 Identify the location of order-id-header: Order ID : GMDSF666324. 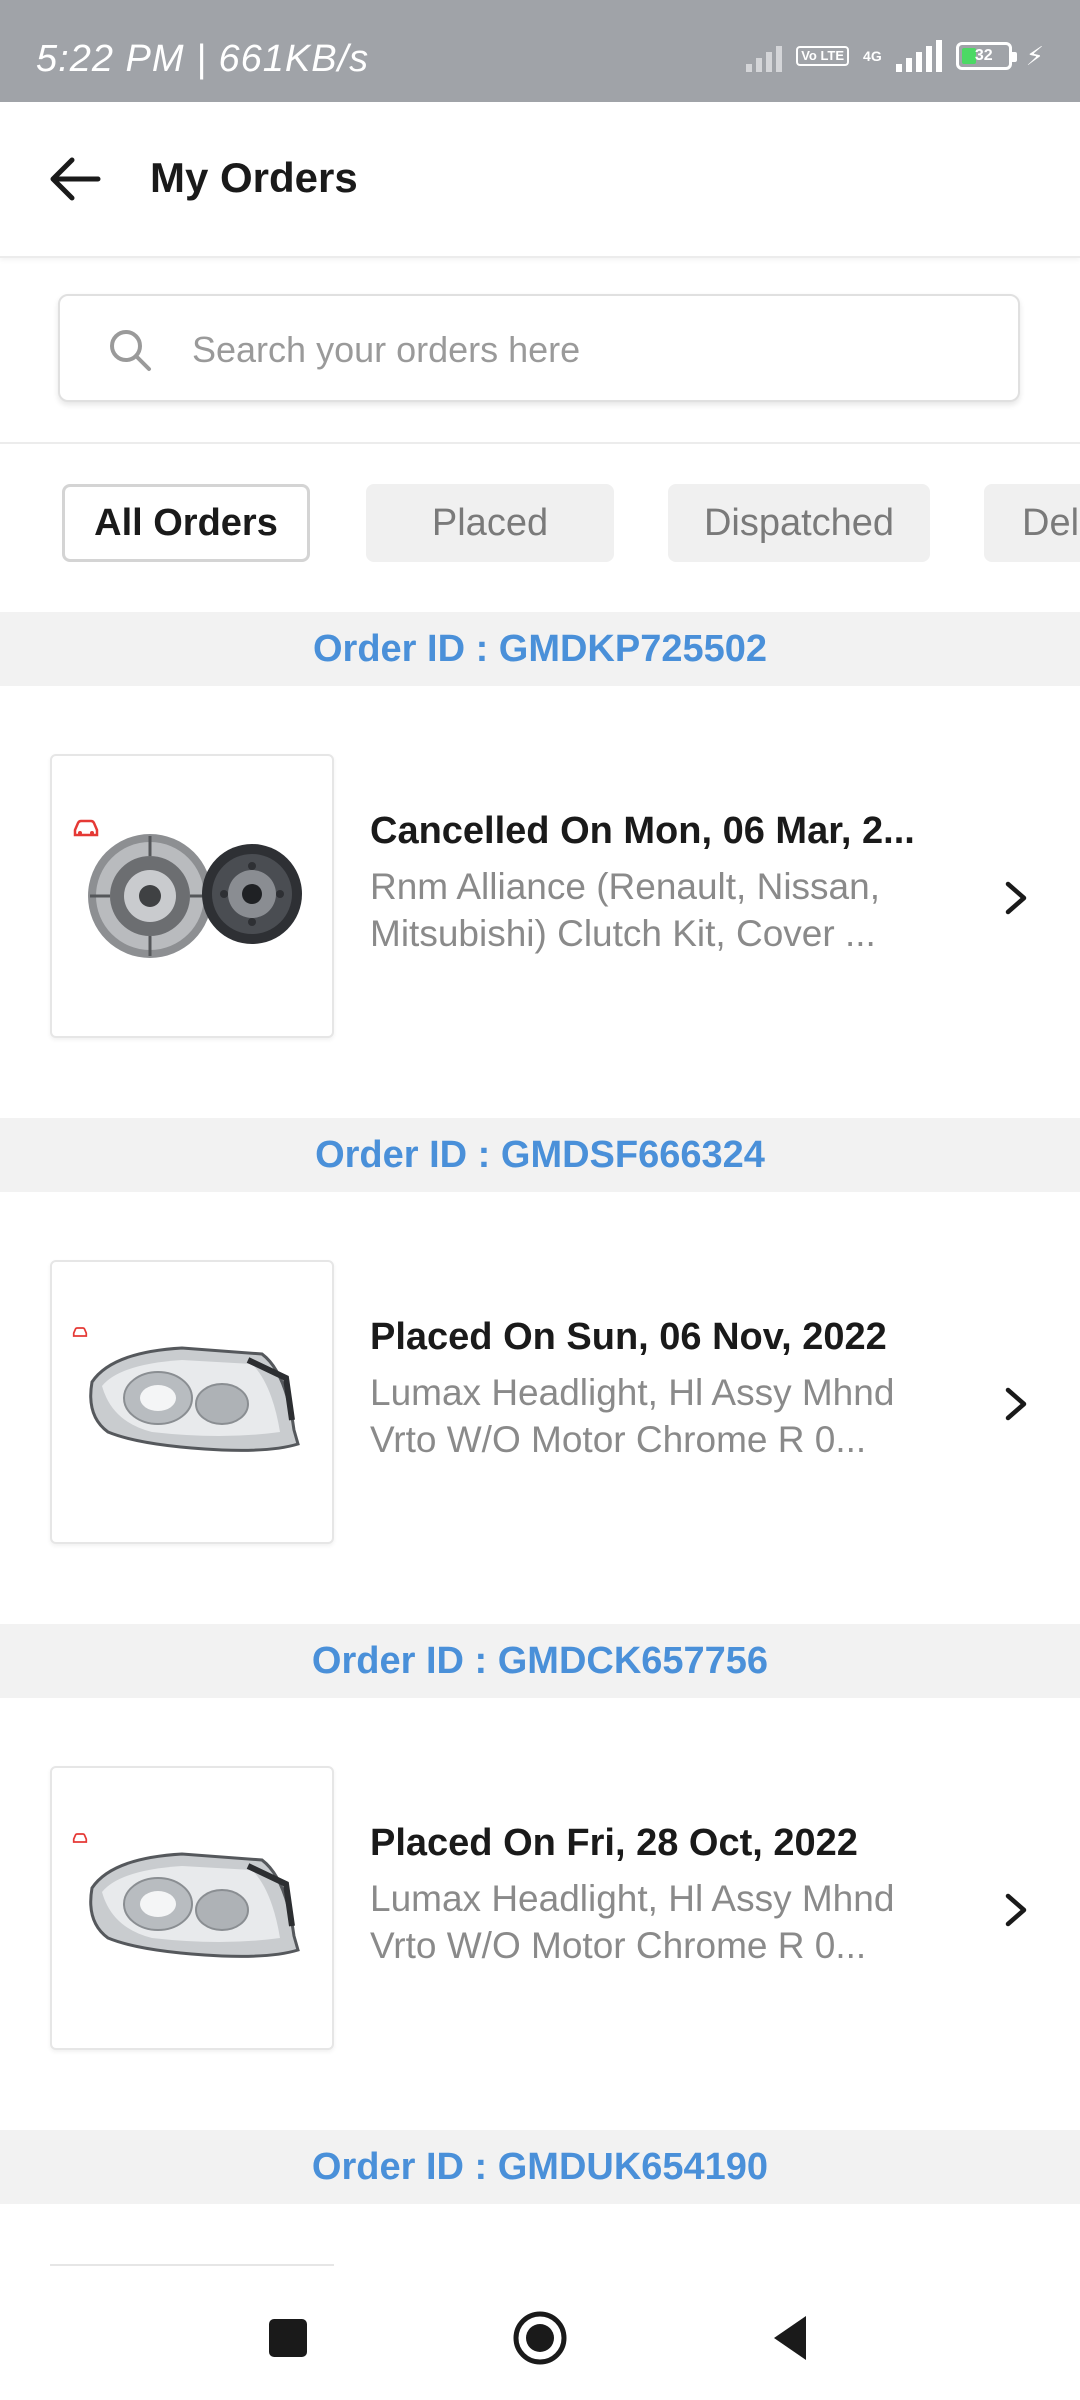
(540, 1155).